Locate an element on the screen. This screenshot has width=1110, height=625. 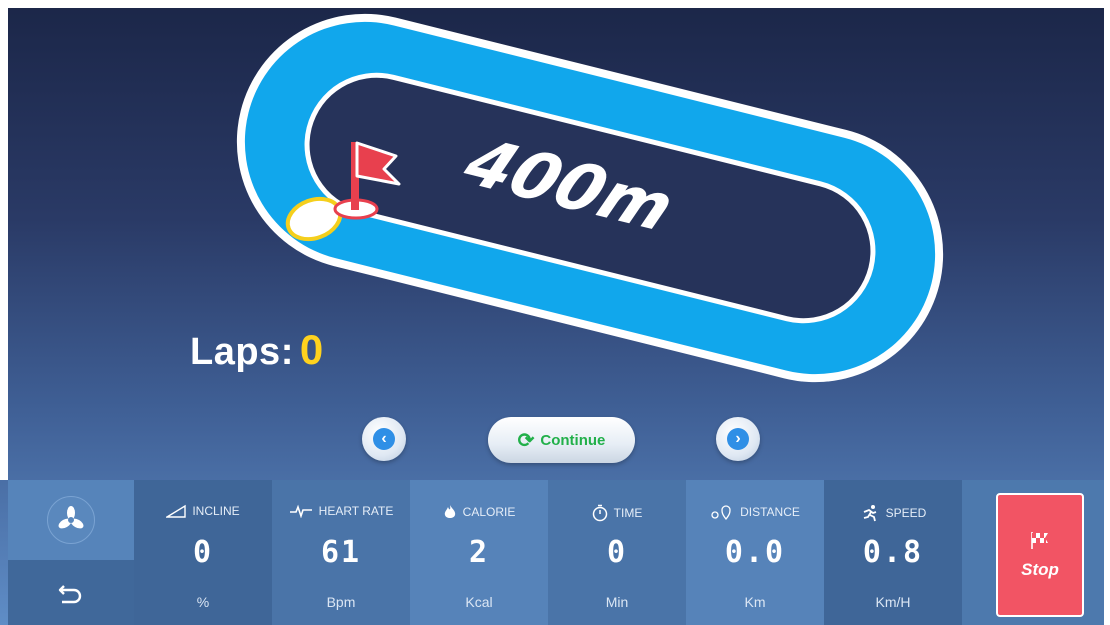
runner-icon is located at coordinates (869, 513).